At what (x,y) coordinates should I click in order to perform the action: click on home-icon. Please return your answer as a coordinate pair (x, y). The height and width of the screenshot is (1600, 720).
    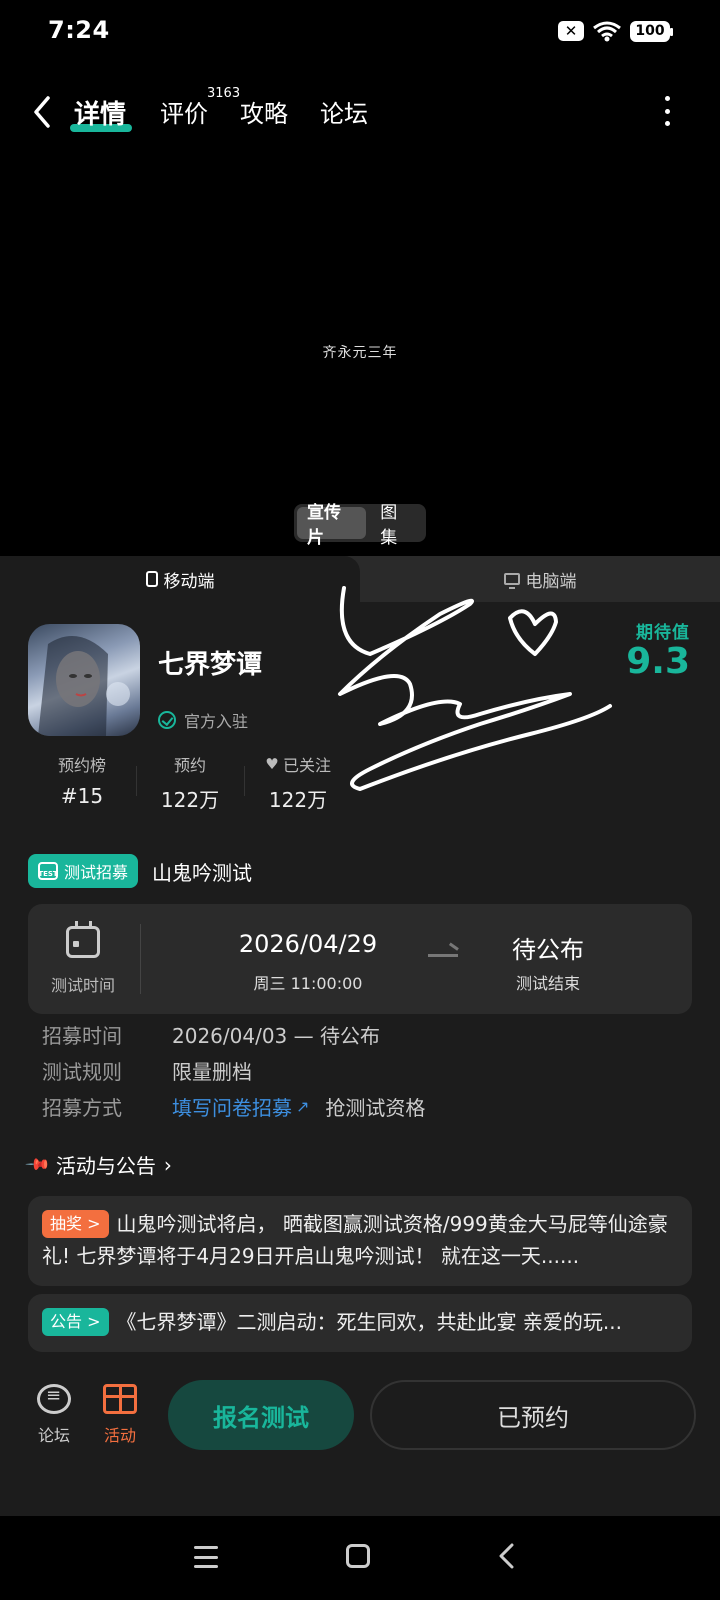
    Looking at the image, I should click on (358, 1556).